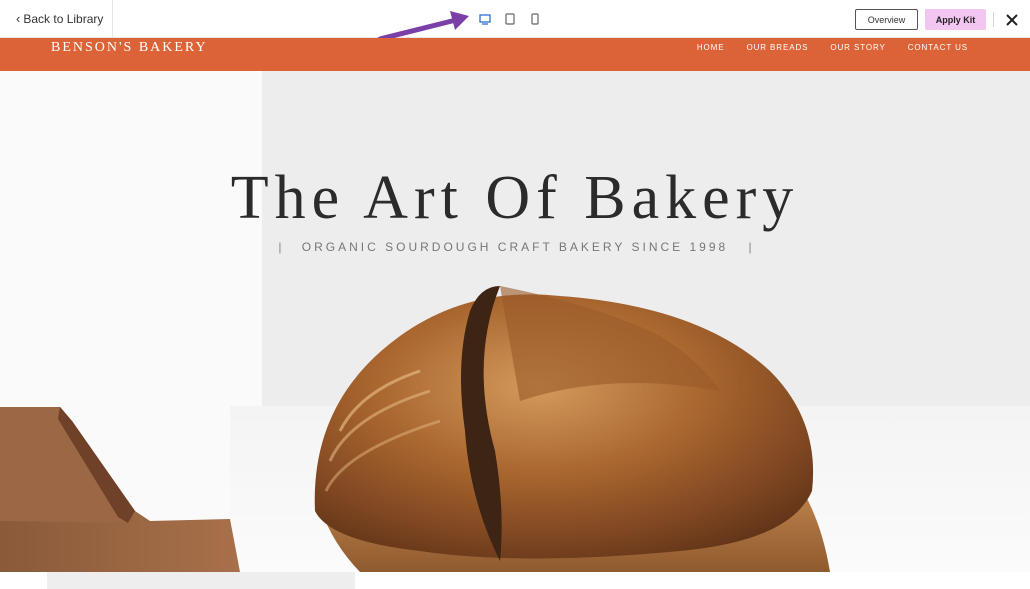  I want to click on apply-kit-button: Apply Kit, so click(955, 19).